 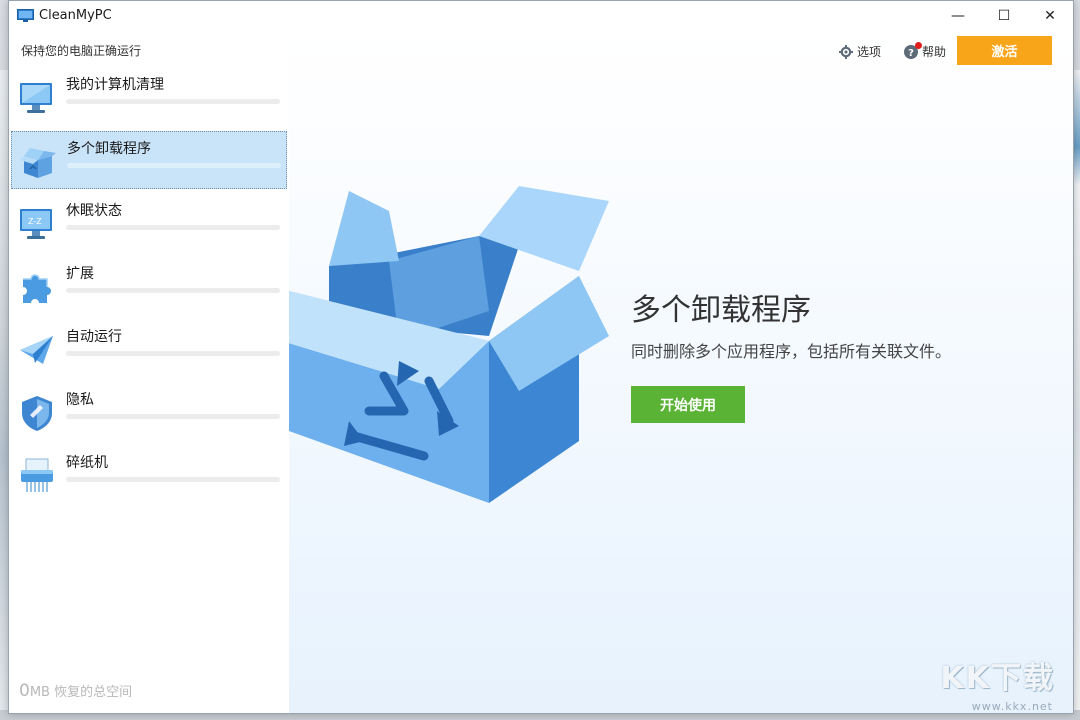 I want to click on help-icon: ?, so click(x=912, y=50).